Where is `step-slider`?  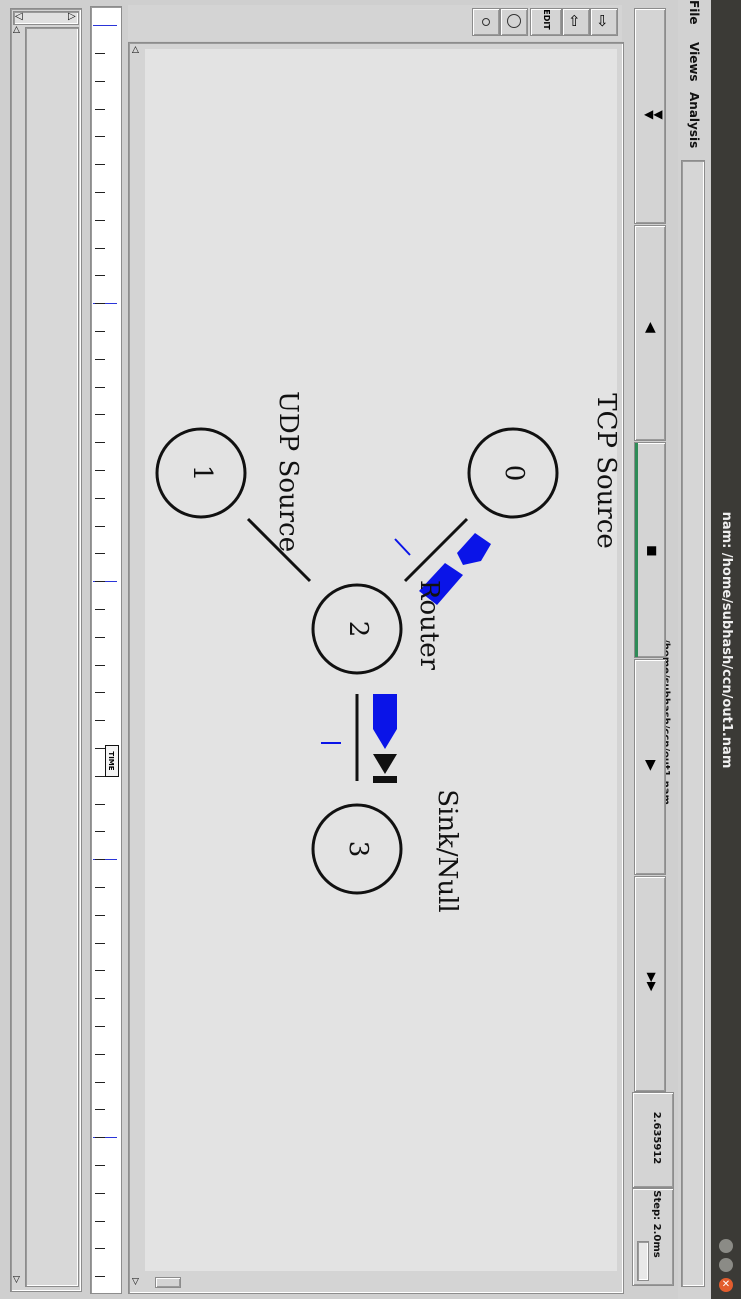 step-slider is located at coordinates (643, 1261).